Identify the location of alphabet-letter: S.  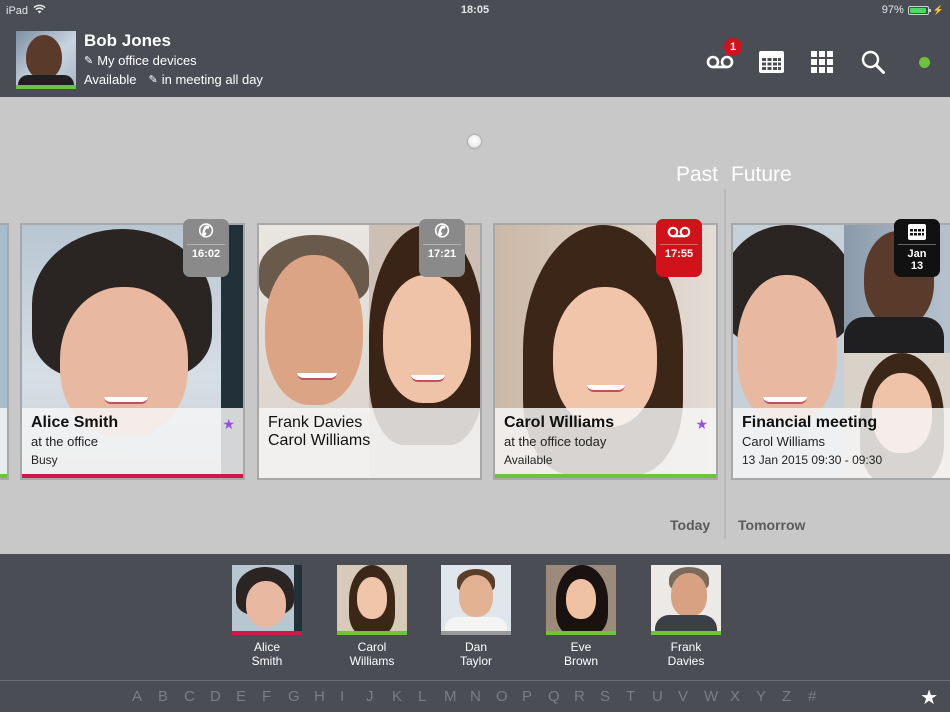
(613, 696).